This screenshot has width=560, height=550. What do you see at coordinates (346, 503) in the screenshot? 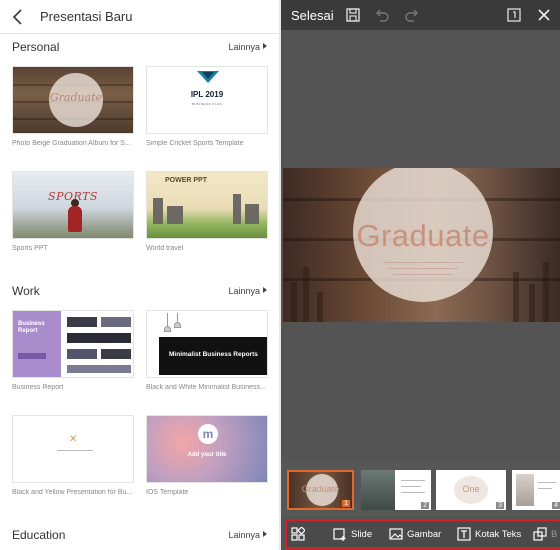
I see `slide-number: 1` at bounding box center [346, 503].